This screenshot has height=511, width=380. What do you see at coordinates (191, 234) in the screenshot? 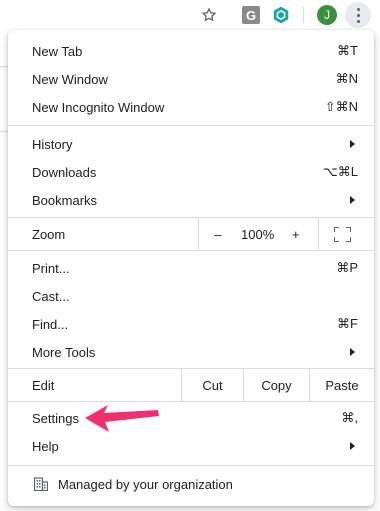
I see `zoom-row: Zoom – 100% +` at bounding box center [191, 234].